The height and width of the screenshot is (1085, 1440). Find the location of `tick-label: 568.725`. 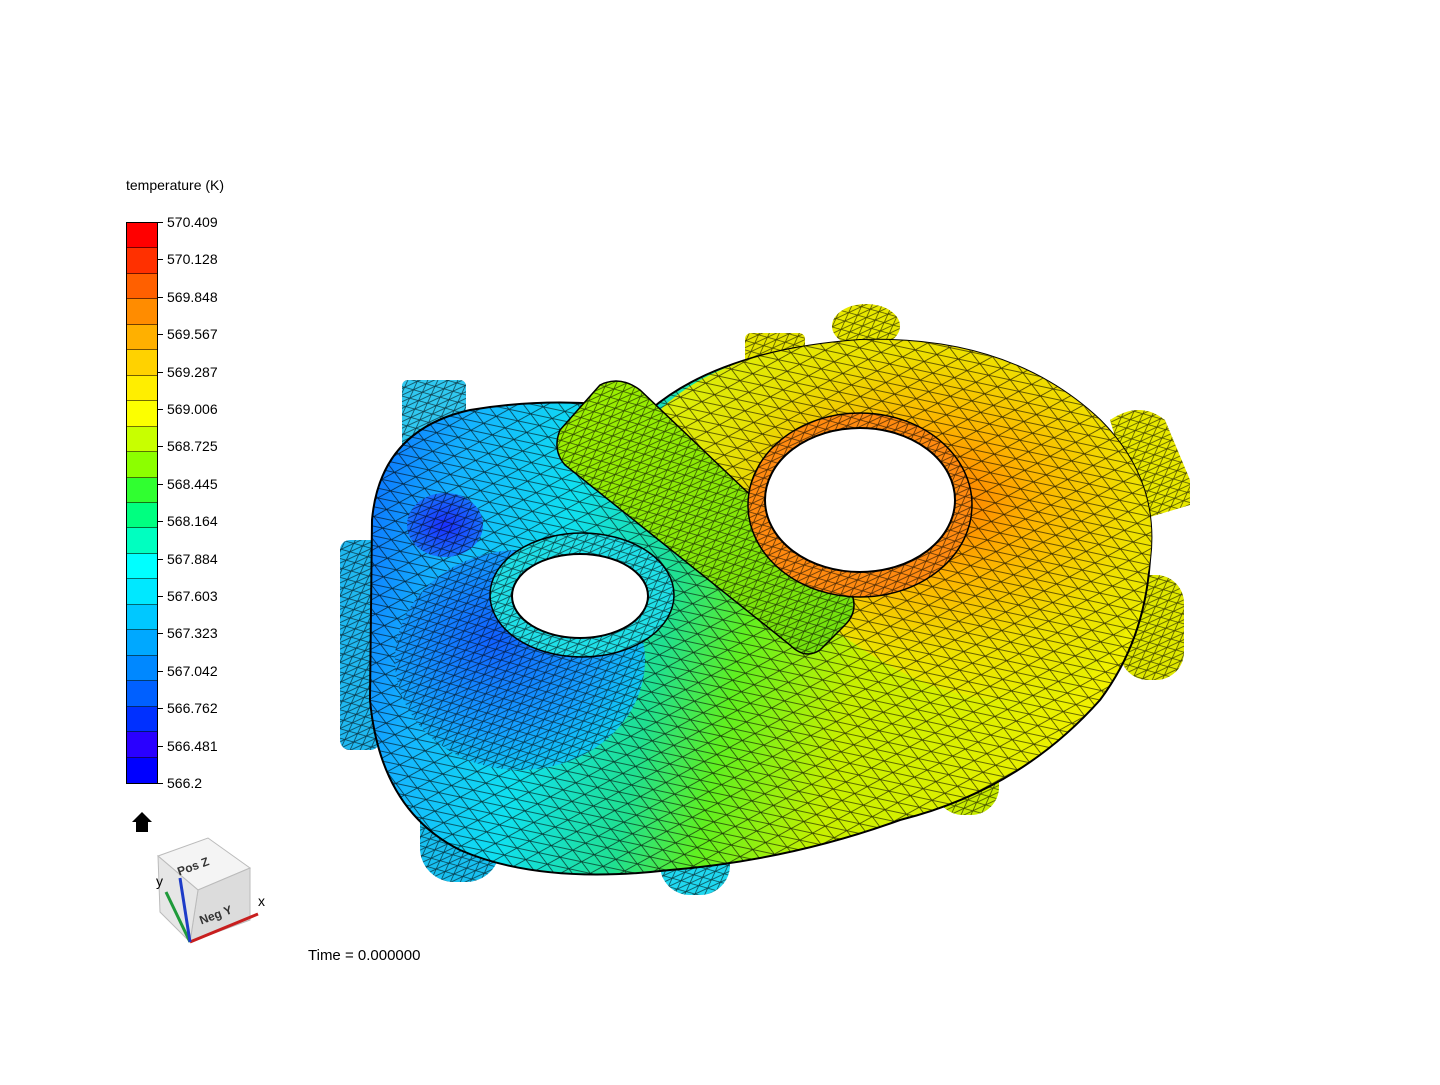

tick-label: 568.725 is located at coordinates (192, 446).